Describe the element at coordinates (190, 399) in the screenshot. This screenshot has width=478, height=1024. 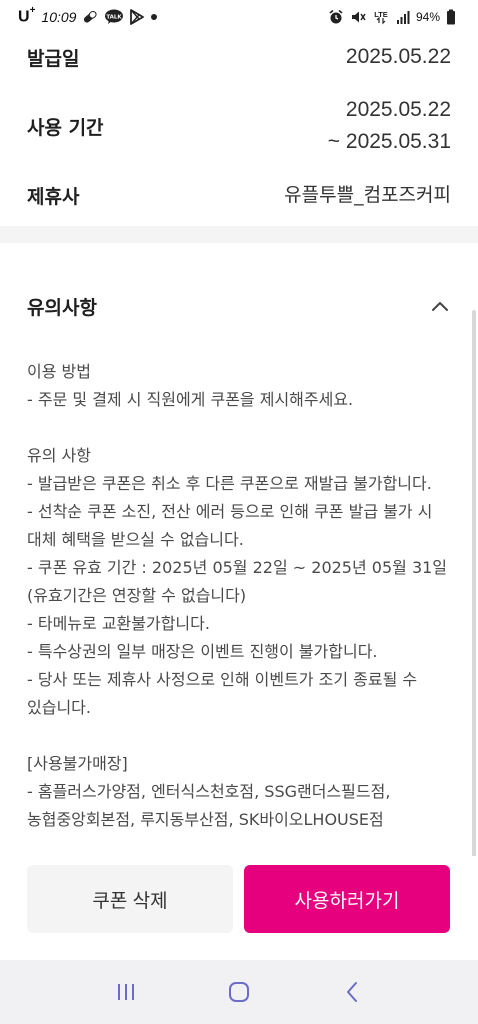
I see `notice-line: - 주문 및 결제 시 직원에게 쿠폰을 제시해주세요.` at that location.